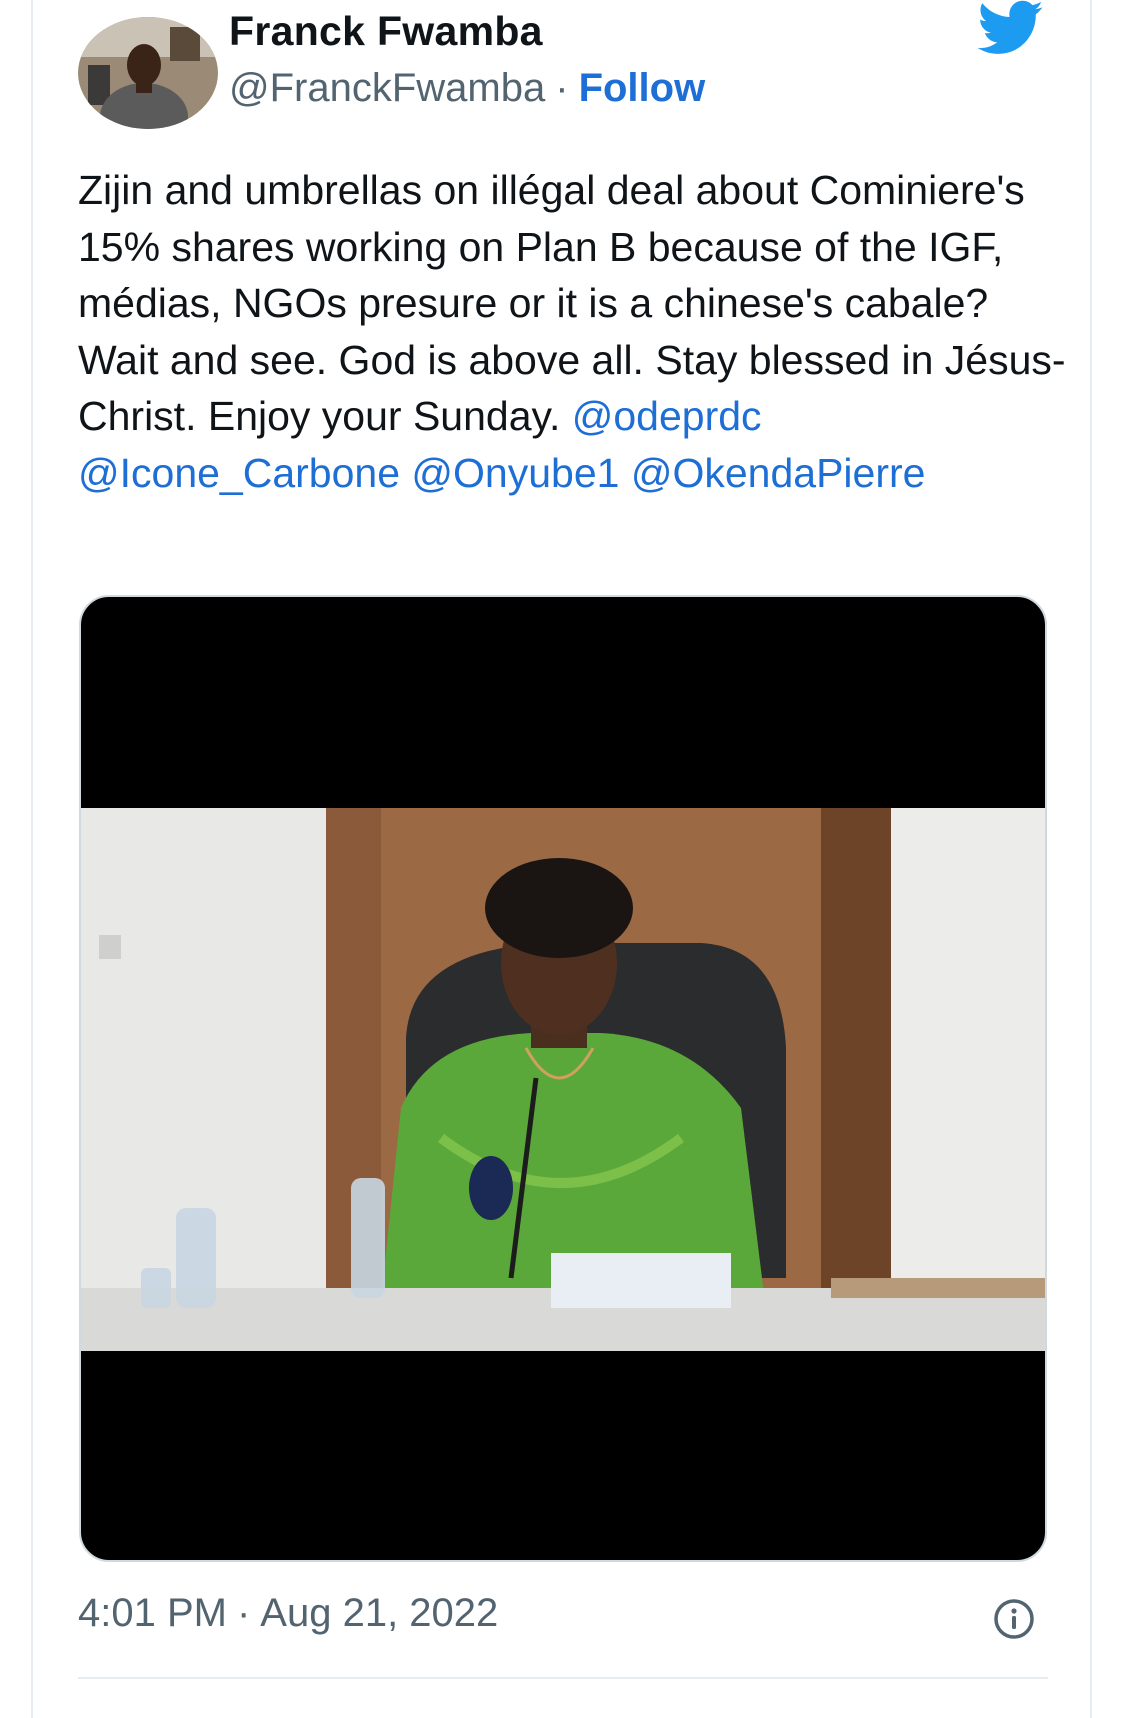 The width and height of the screenshot is (1125, 1718). What do you see at coordinates (239, 473) in the screenshot?
I see `mention-link: @Icone_Carbone` at bounding box center [239, 473].